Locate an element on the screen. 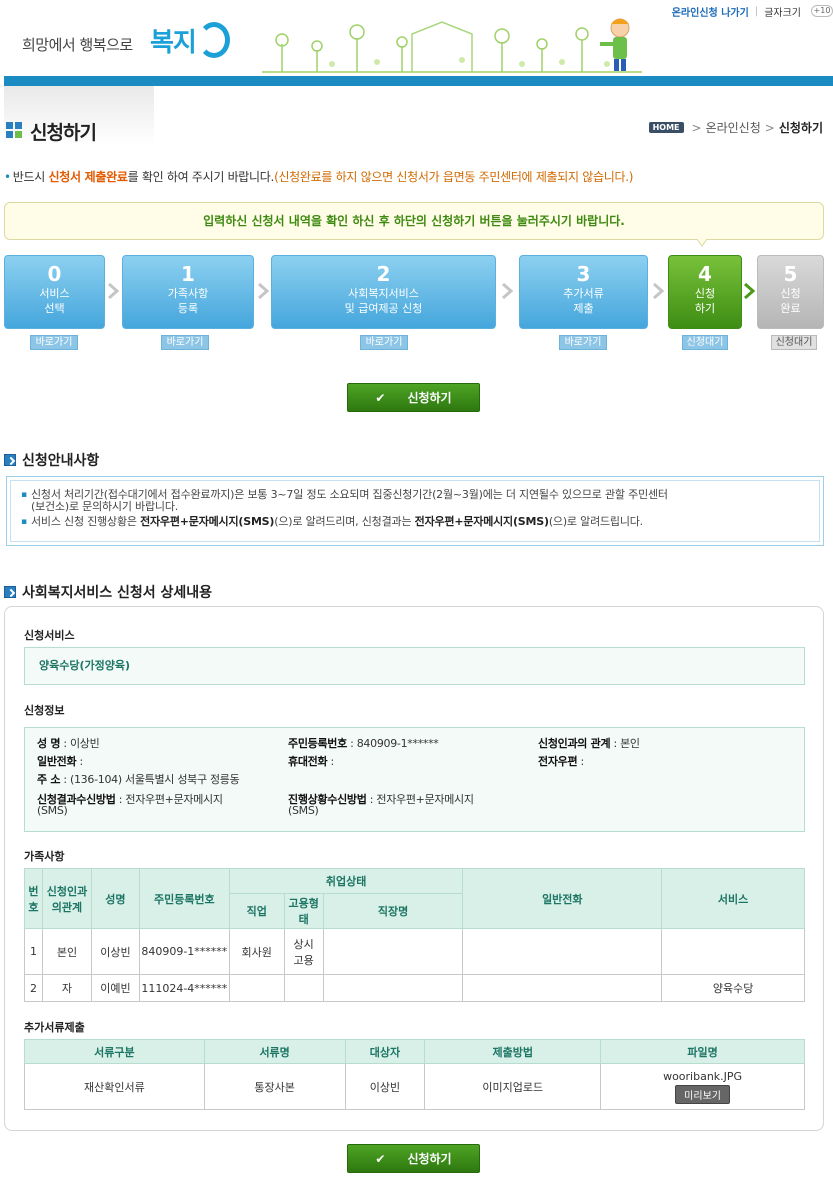 The height and width of the screenshot is (1182, 833). col-doc-method: 제출방법 is located at coordinates (513, 1051).